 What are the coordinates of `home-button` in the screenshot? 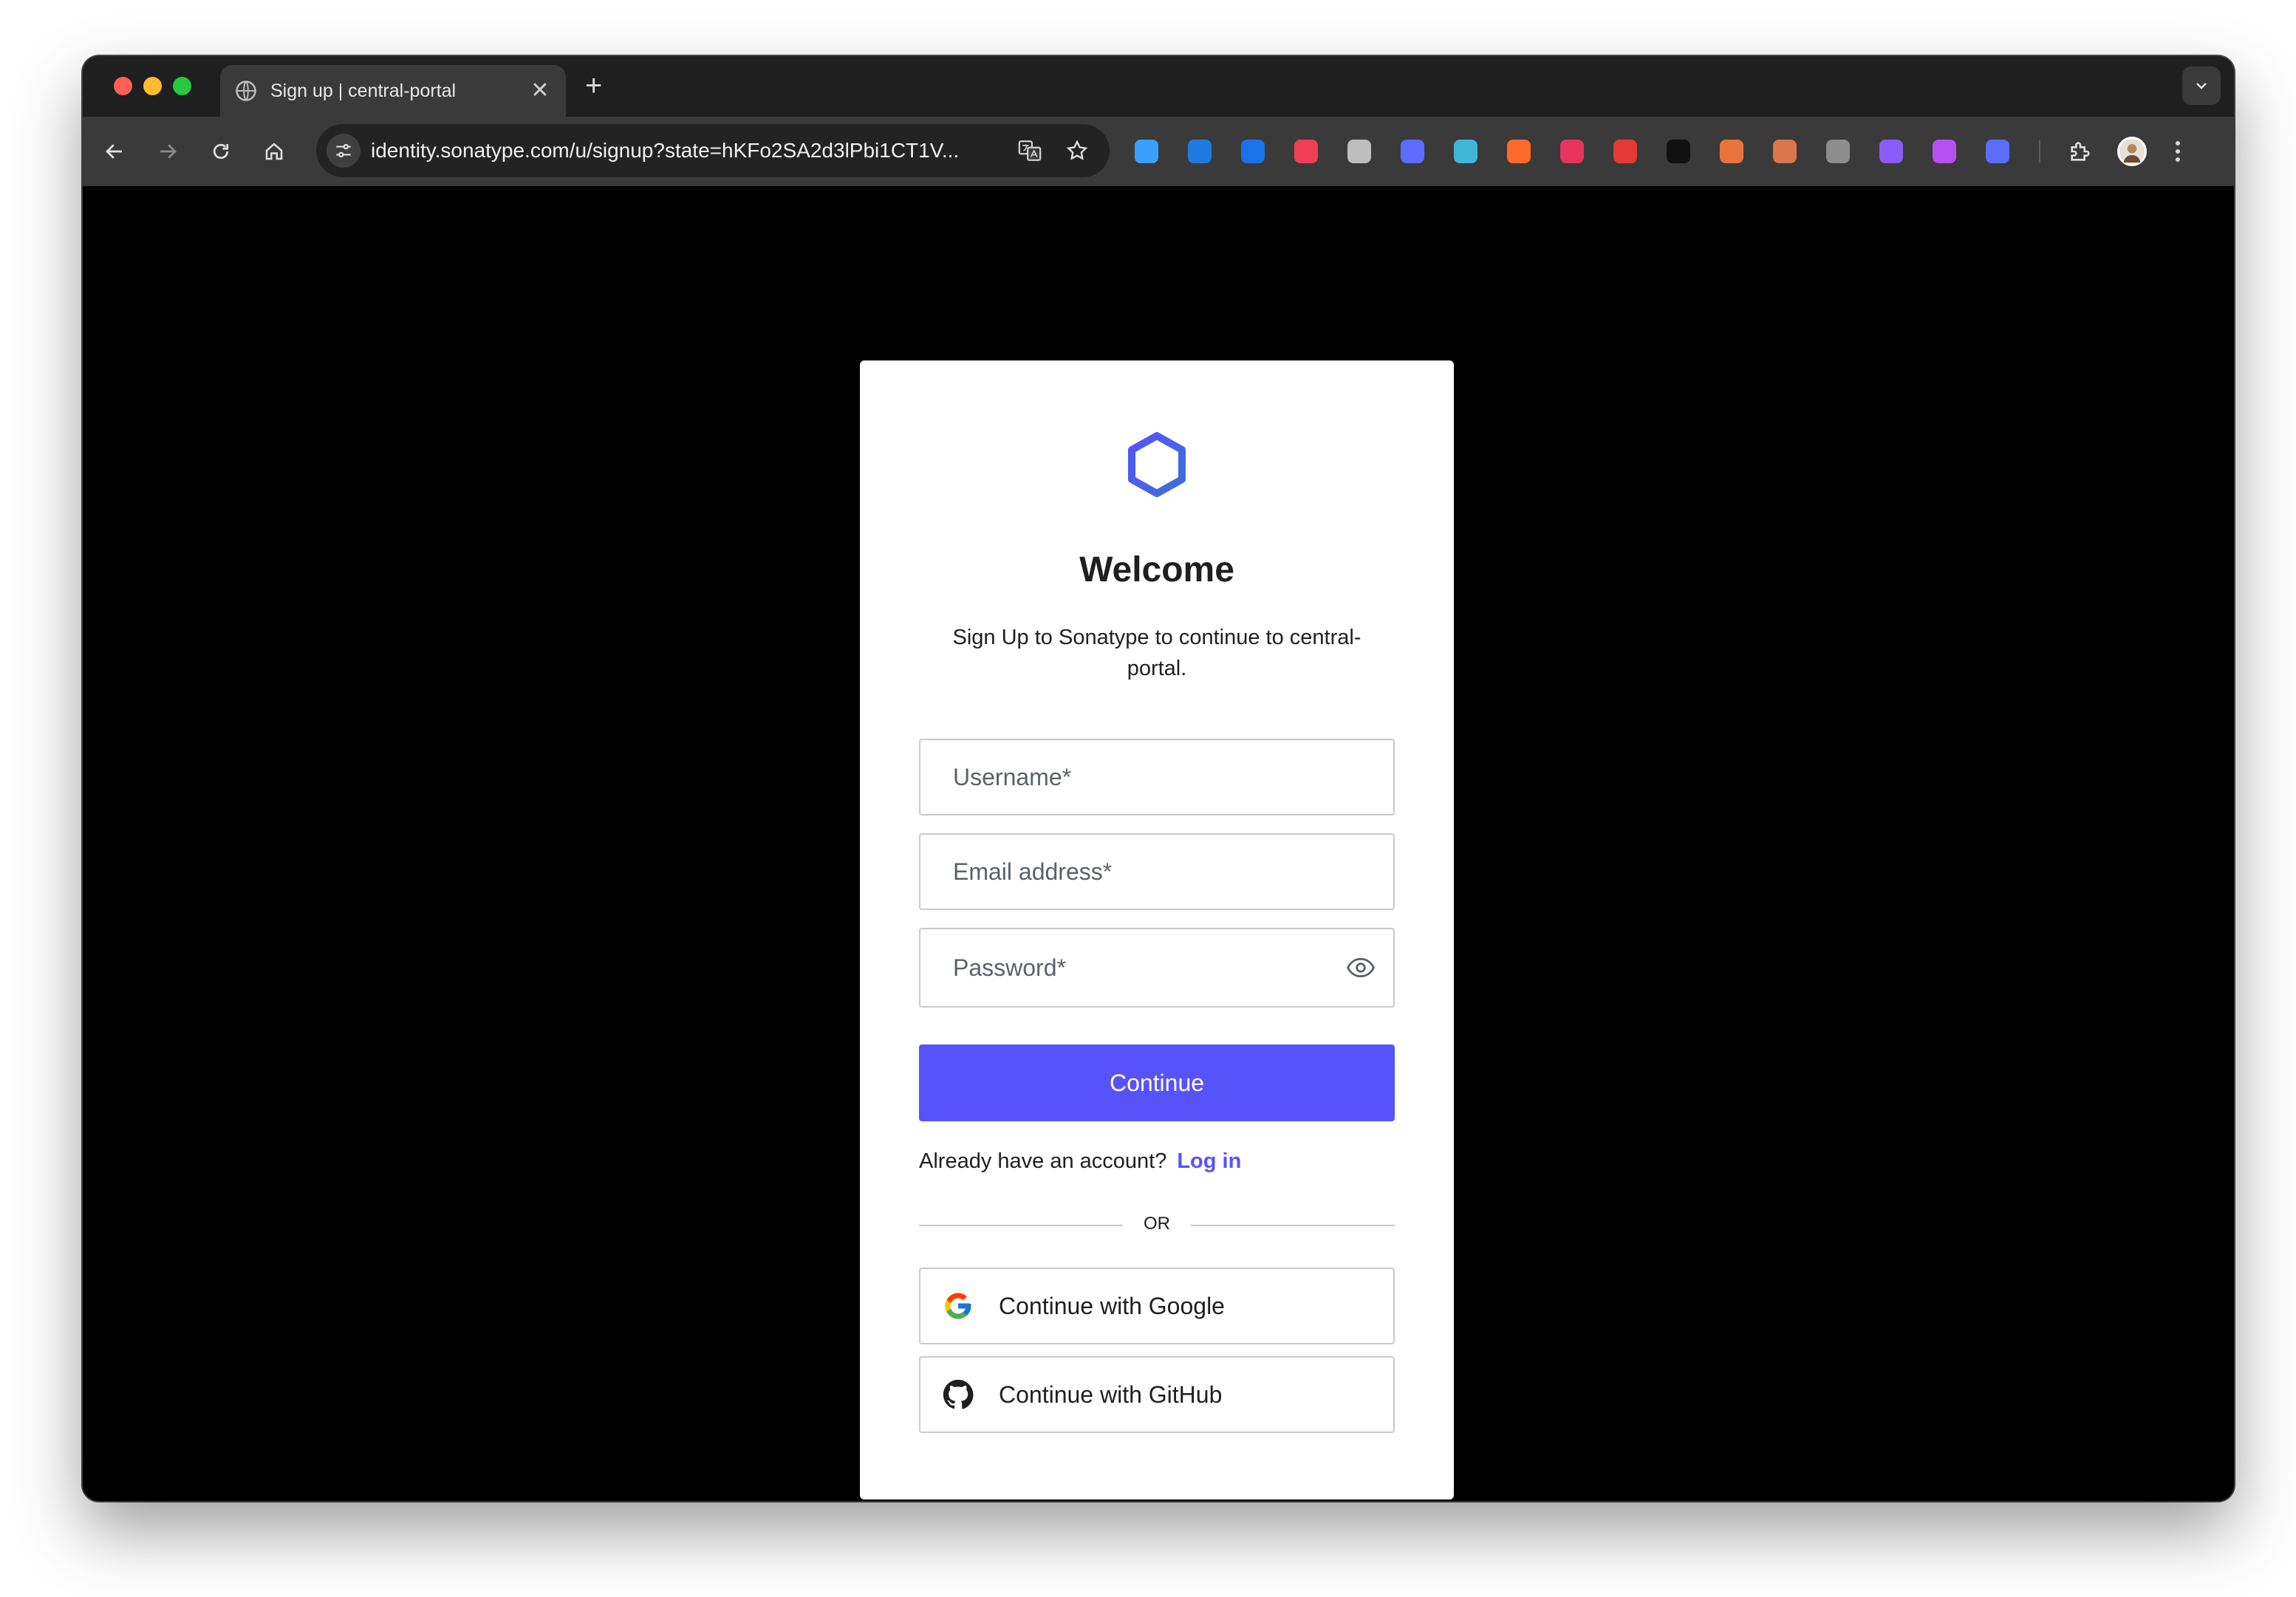 It's located at (274, 151).